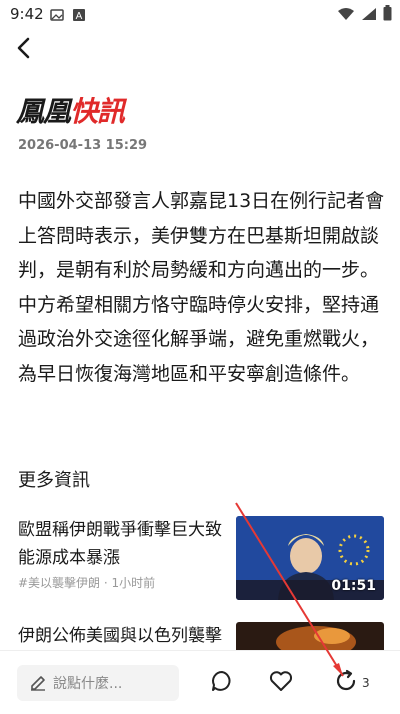 This screenshot has width=400, height=714. I want to click on battery-icon, so click(387, 15).